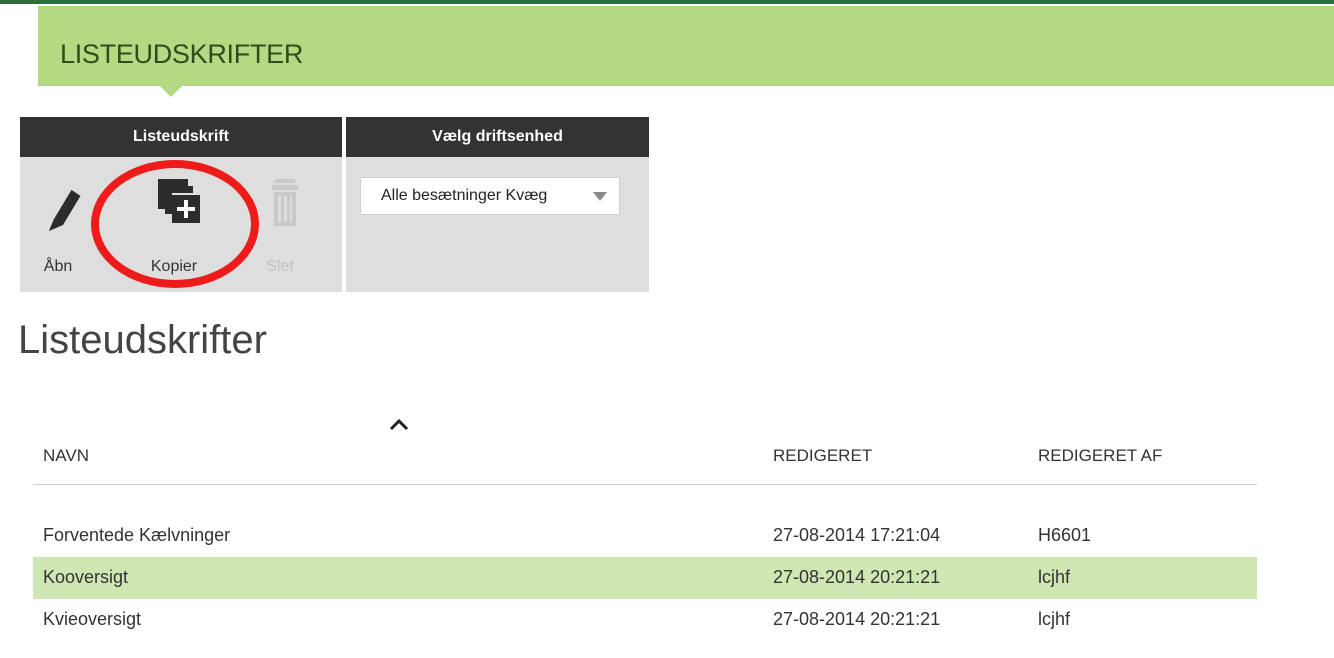  I want to click on page-title: Listeudskrifter, so click(142, 340).